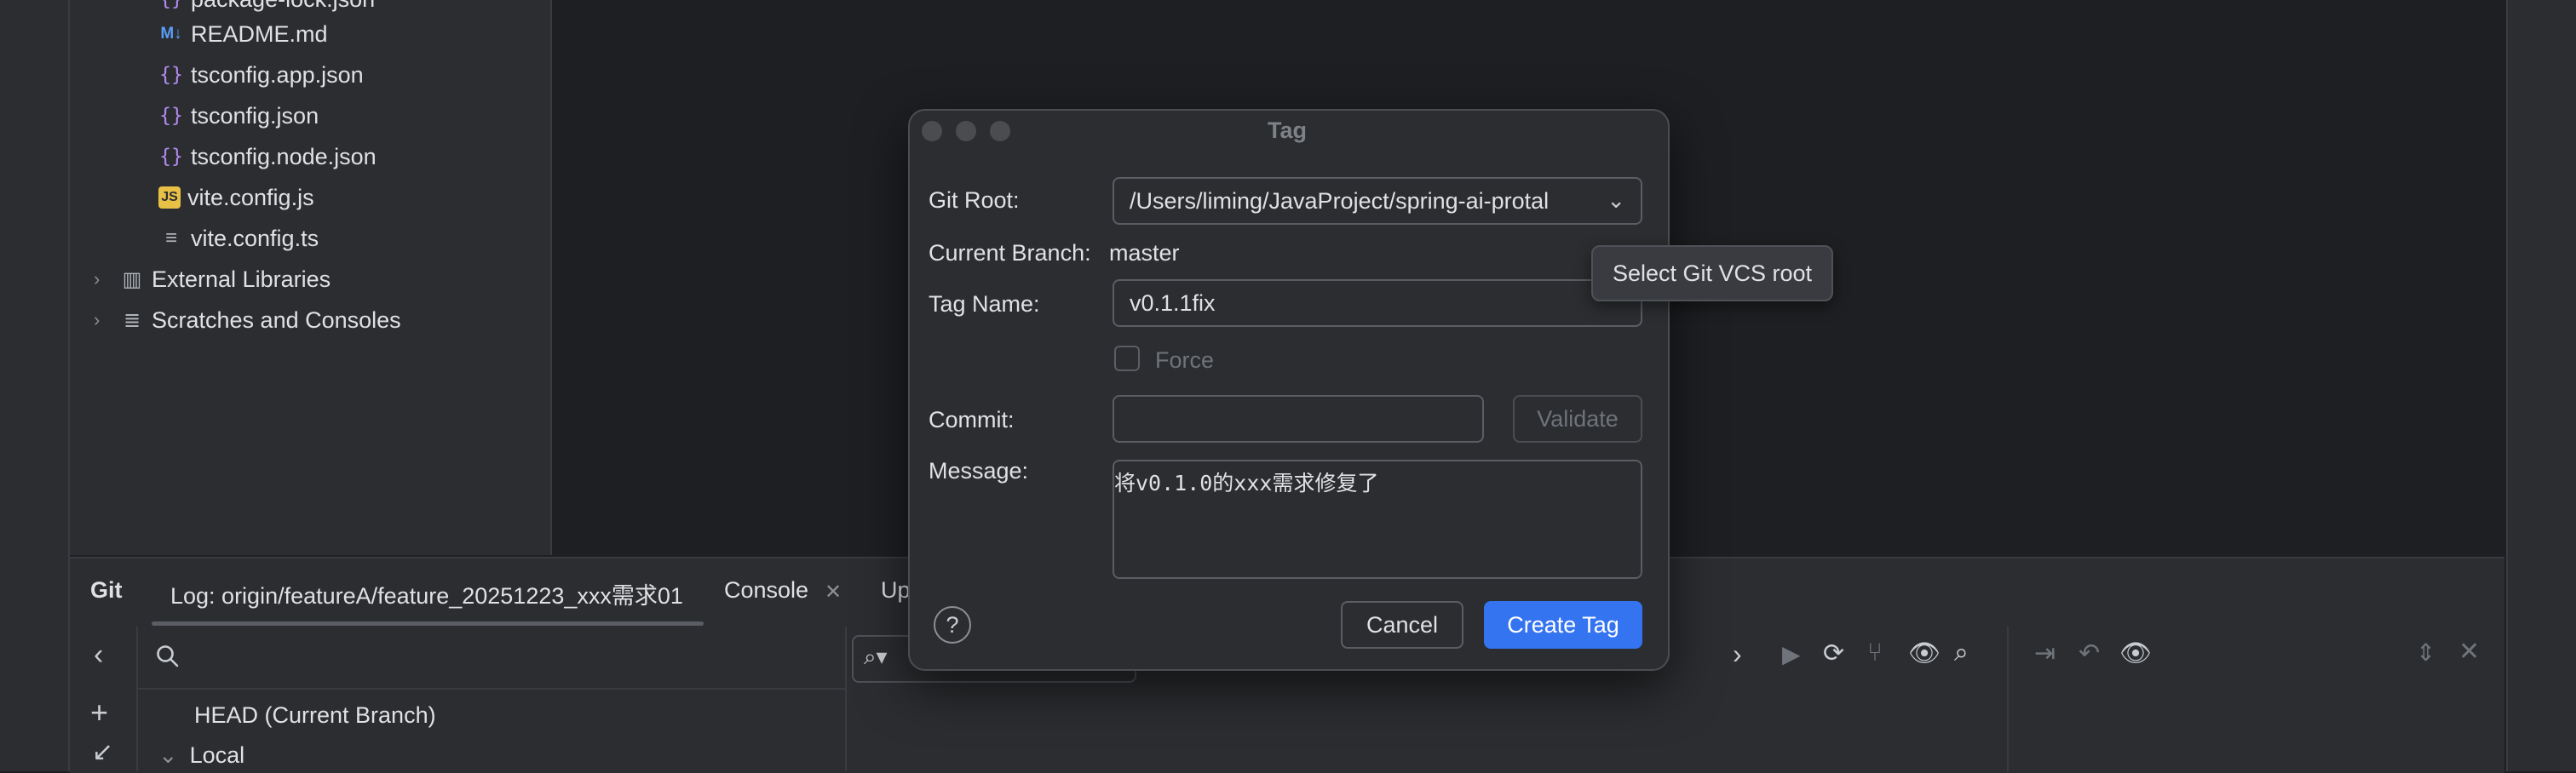  I want to click on help-button: ?, so click(952, 625).